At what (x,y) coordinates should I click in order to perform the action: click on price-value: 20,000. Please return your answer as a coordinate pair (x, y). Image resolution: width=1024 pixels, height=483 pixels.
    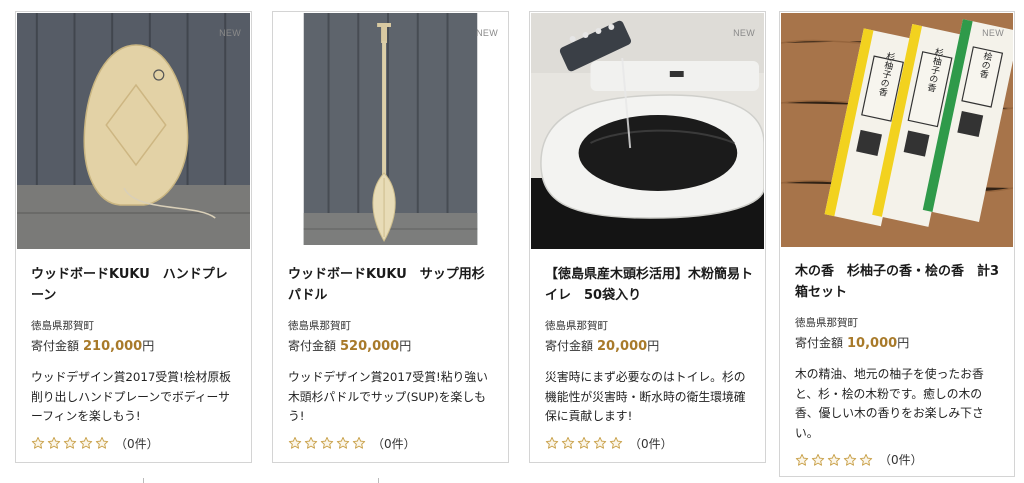
    Looking at the image, I should click on (622, 346).